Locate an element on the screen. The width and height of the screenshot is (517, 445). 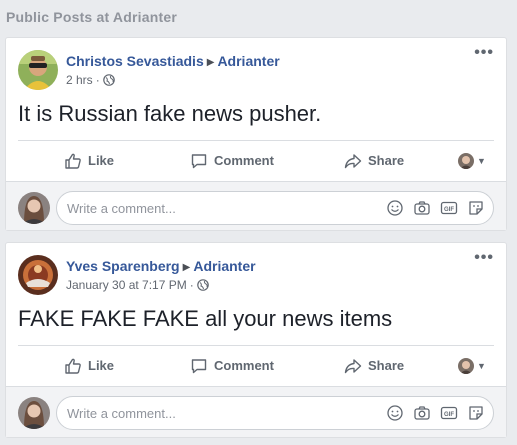
author-name: Christos Sevastiadis is located at coordinates (135, 61).